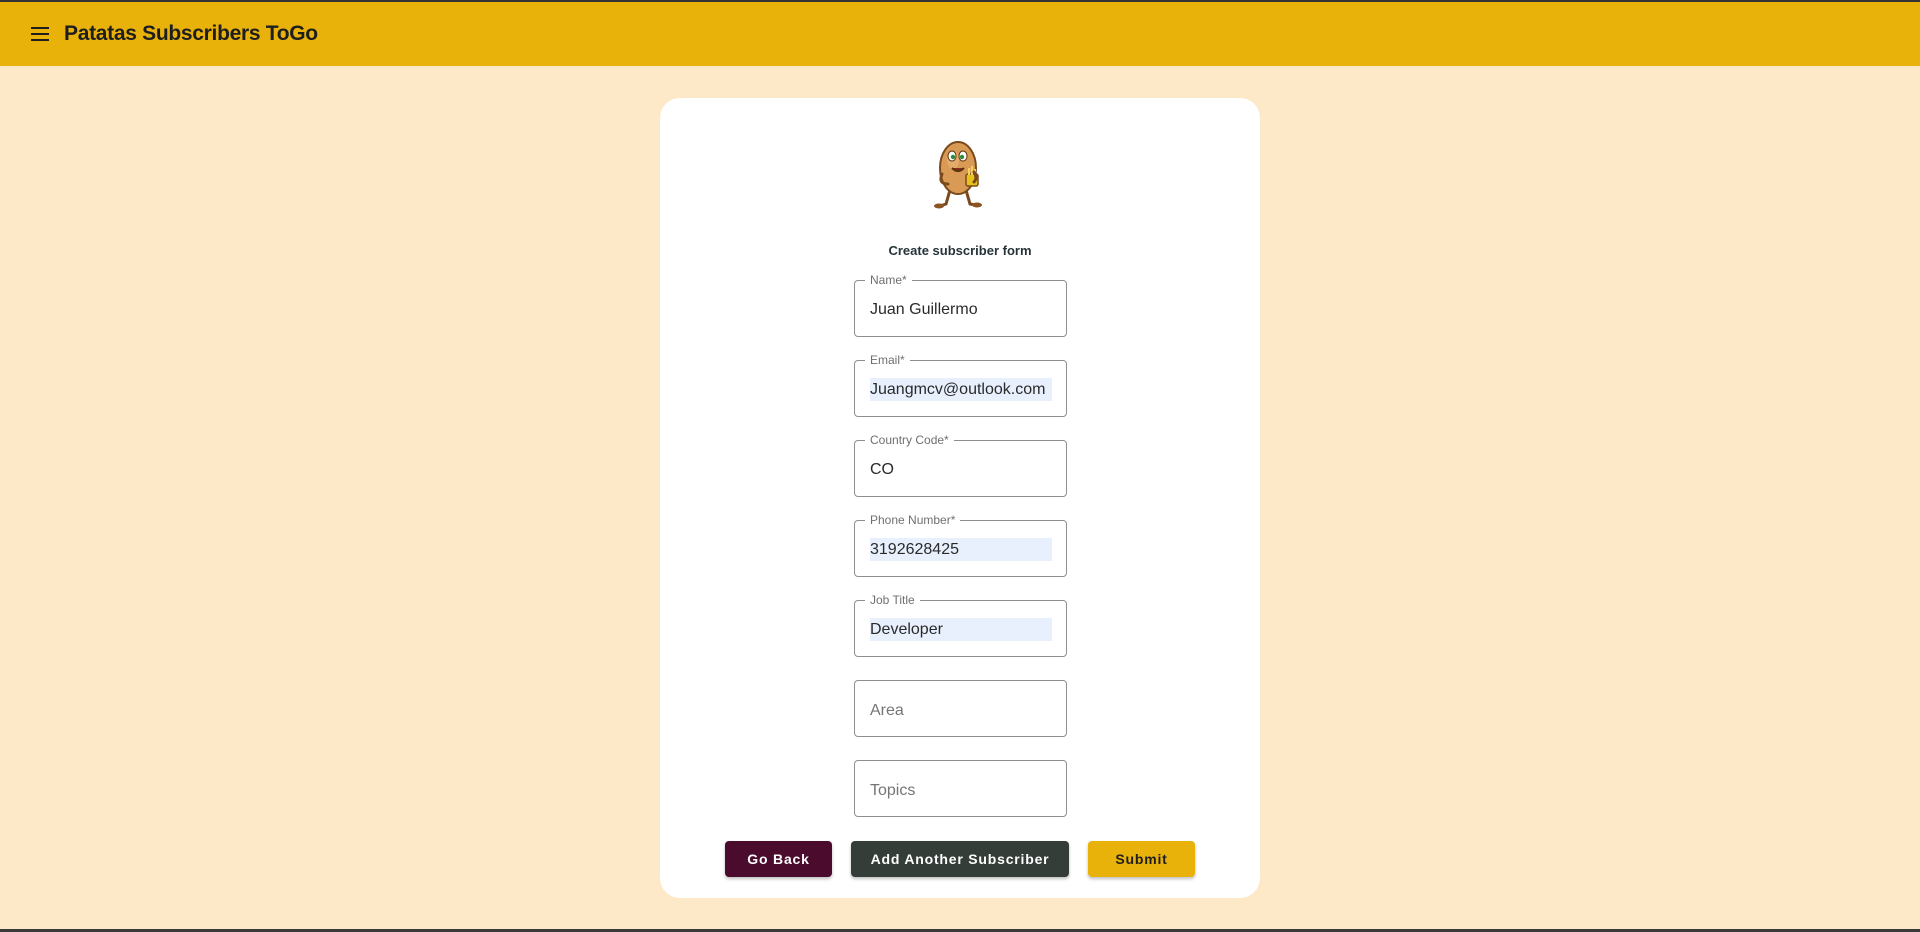  Describe the element at coordinates (893, 790) in the screenshot. I see `topics-placeholder: Topics` at that location.